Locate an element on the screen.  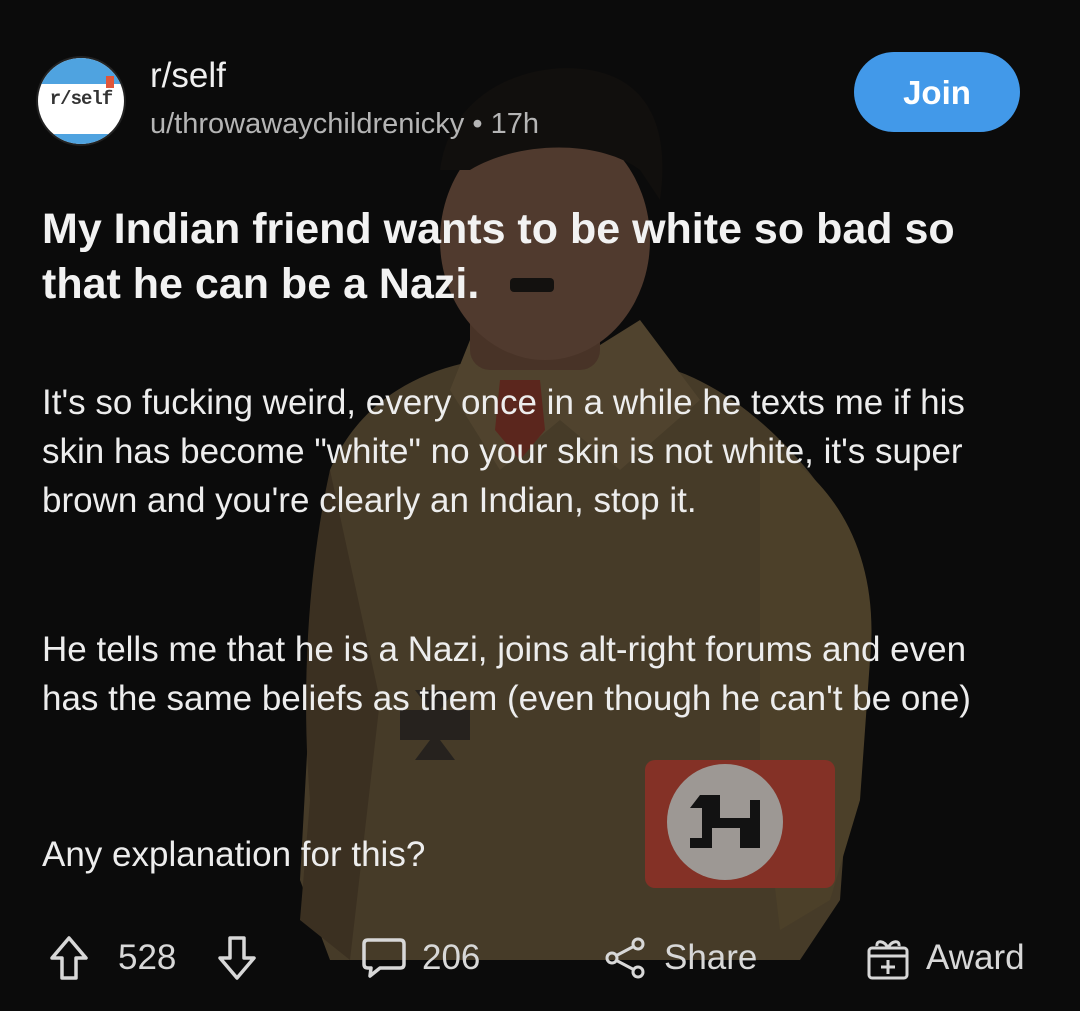
upvote-button is located at coordinates (69, 958).